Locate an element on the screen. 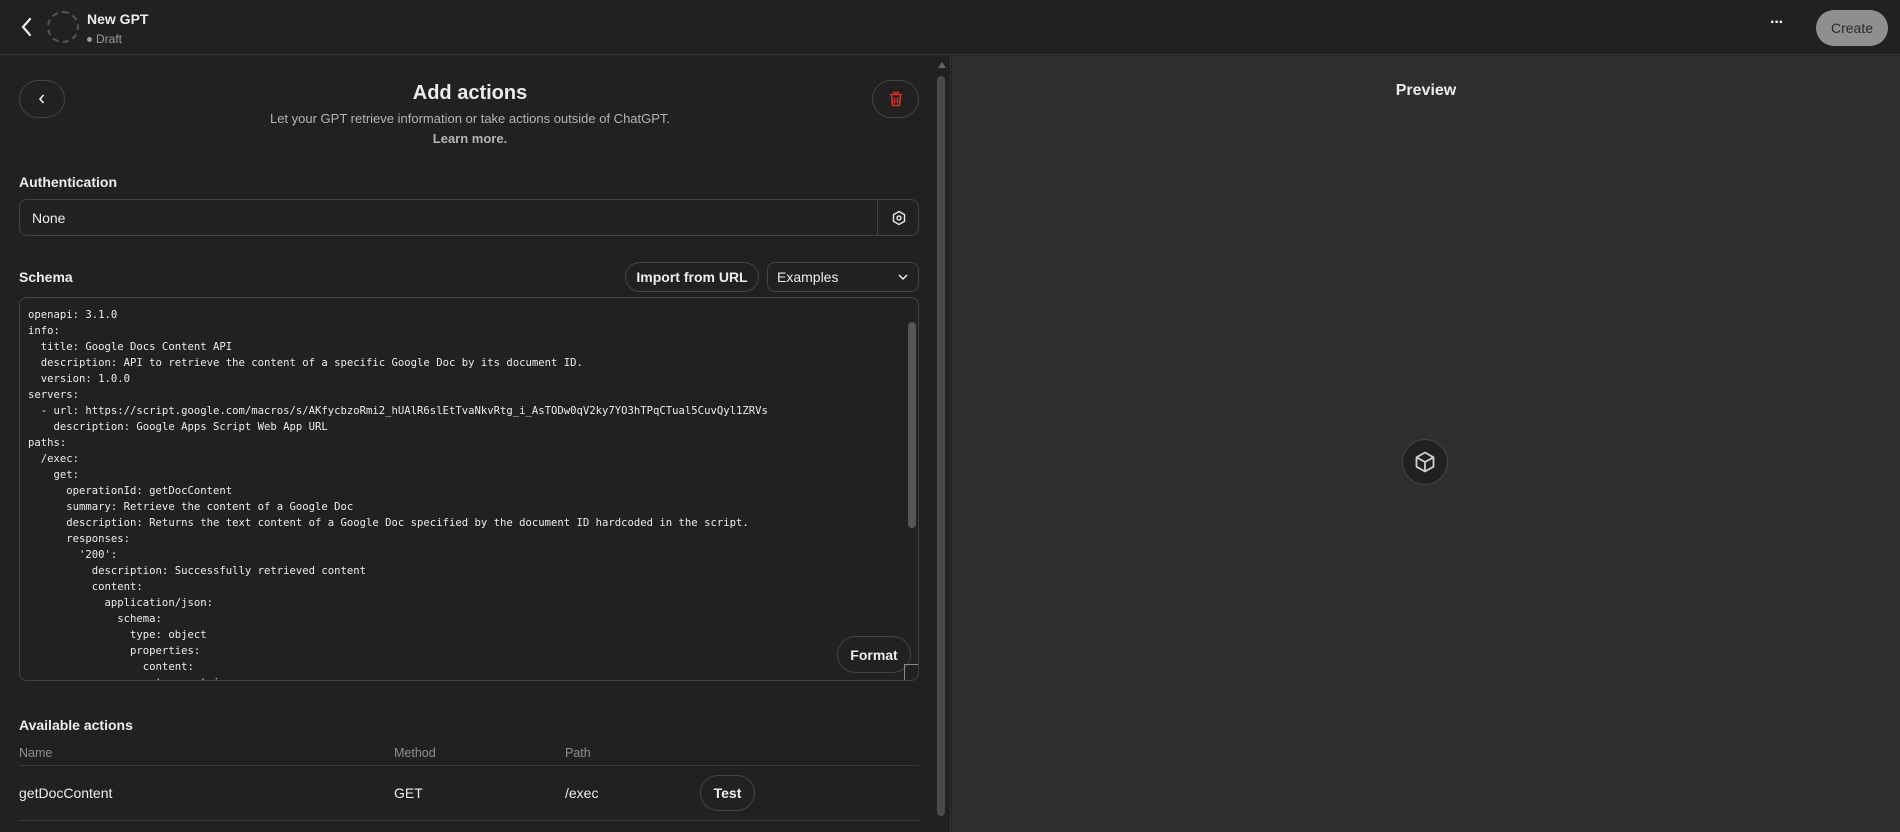 Image resolution: width=1900 pixels, height=832 pixels. format-button: Format is located at coordinates (874, 654).